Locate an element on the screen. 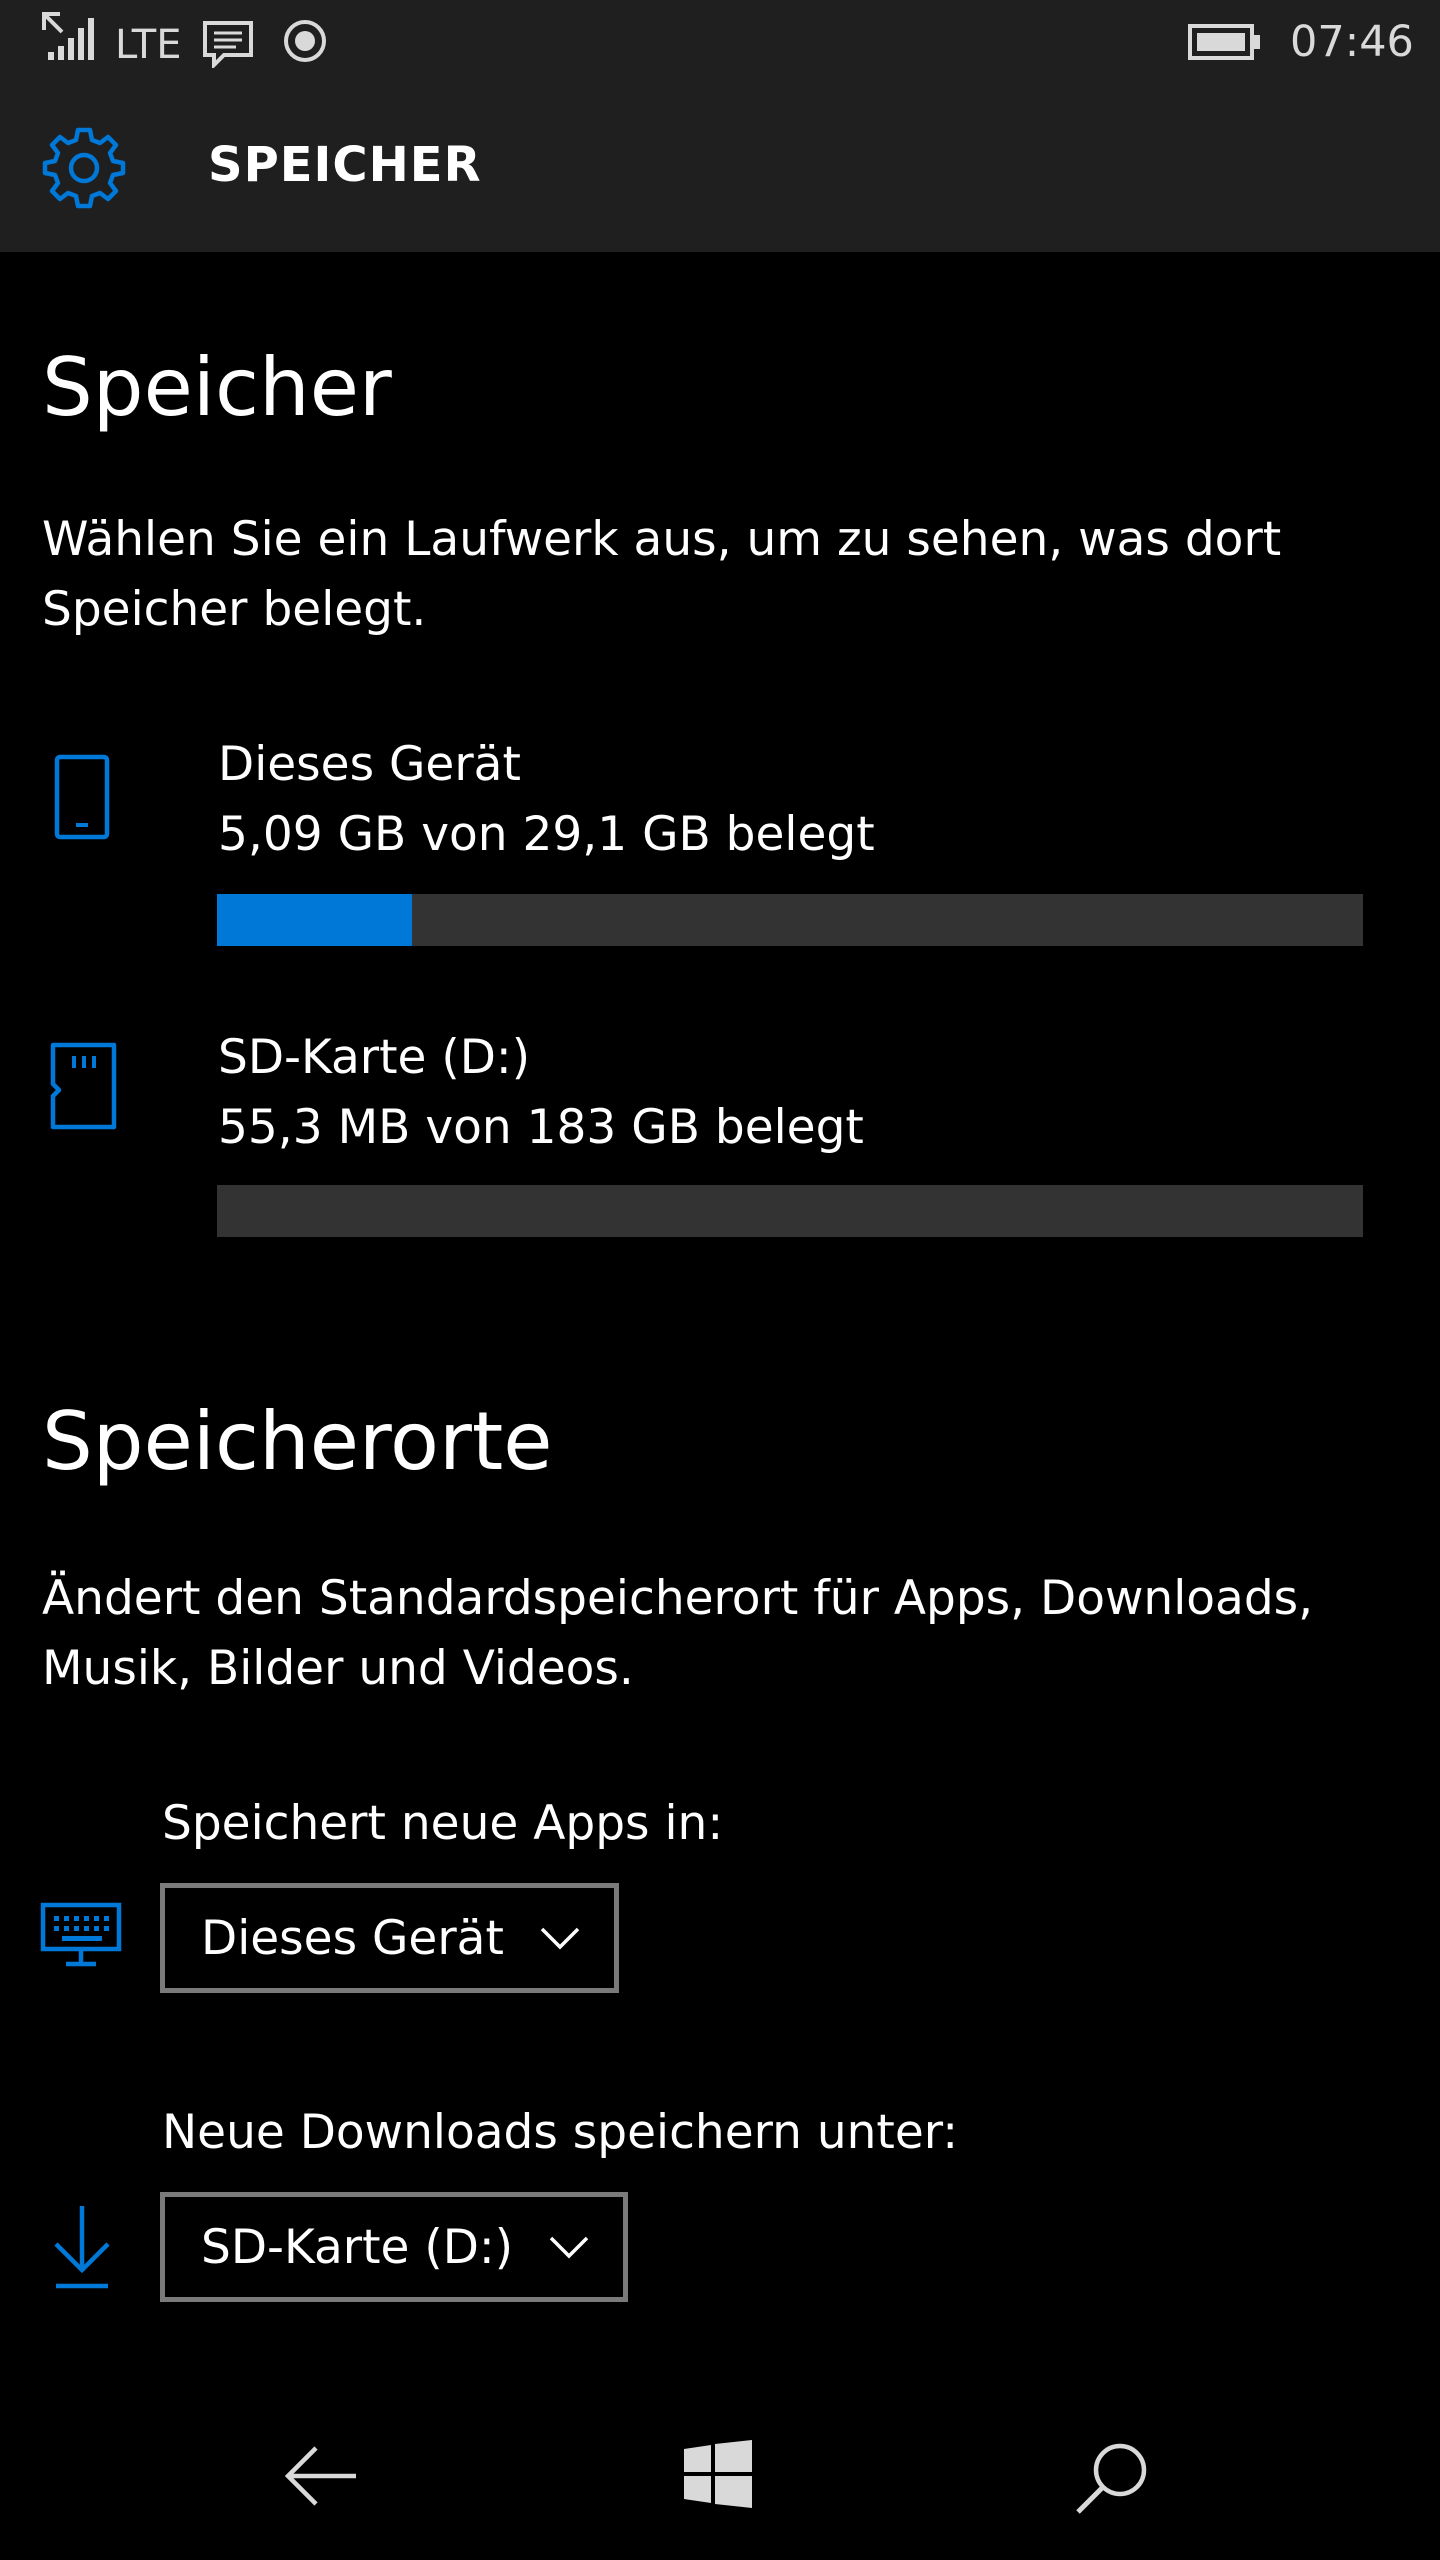 This screenshot has height=2560, width=1440. drive-item-this-device: Dieses Gerät 5,09 GB von 29,1 GB belegt is located at coordinates (720, 845).